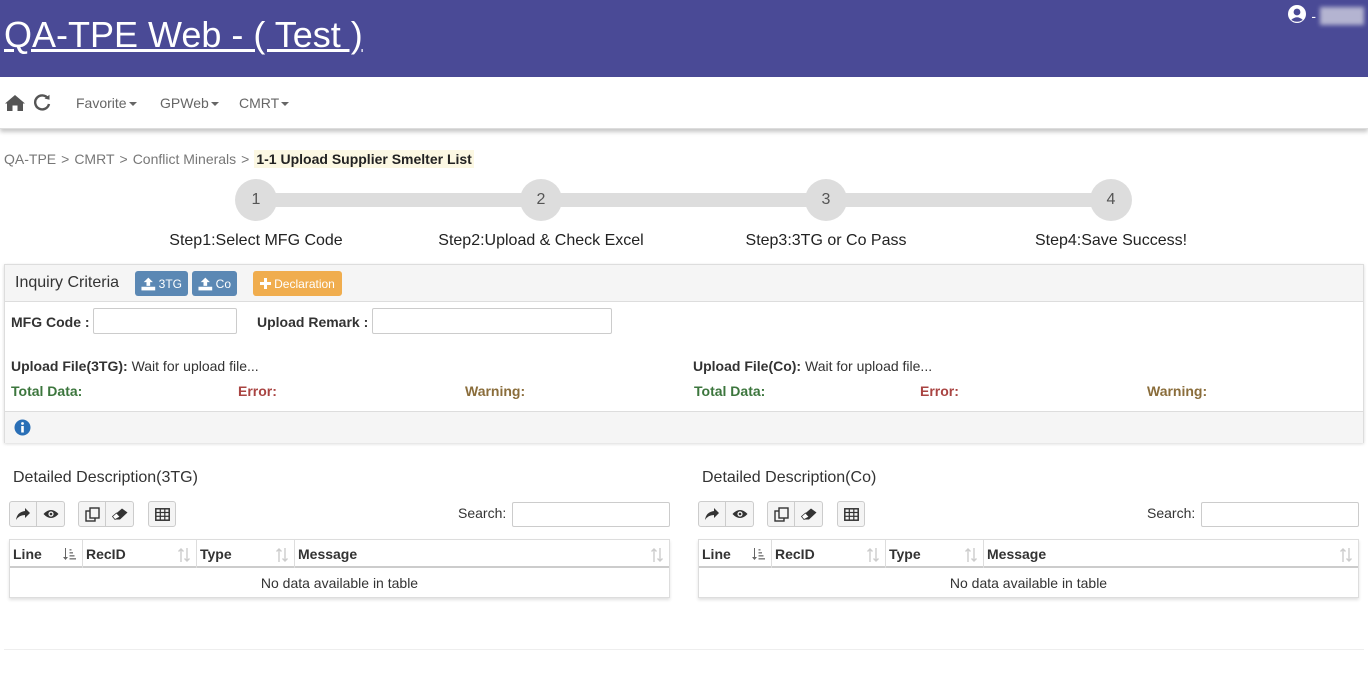  I want to click on error-co: Error:, so click(939, 391).